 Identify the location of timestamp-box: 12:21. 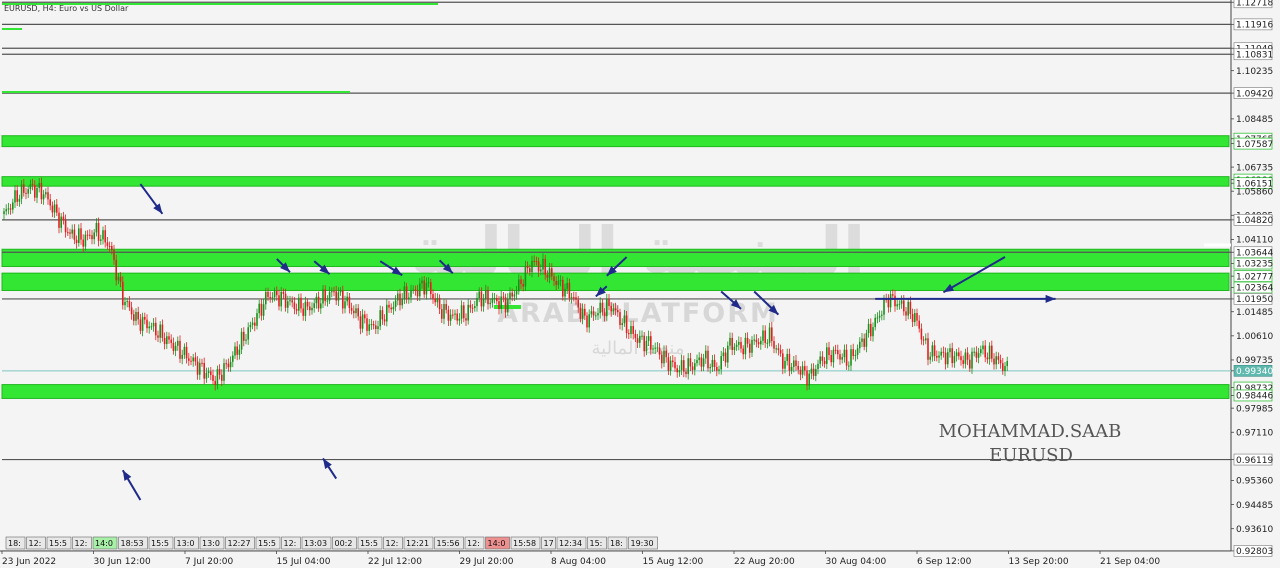
(418, 543).